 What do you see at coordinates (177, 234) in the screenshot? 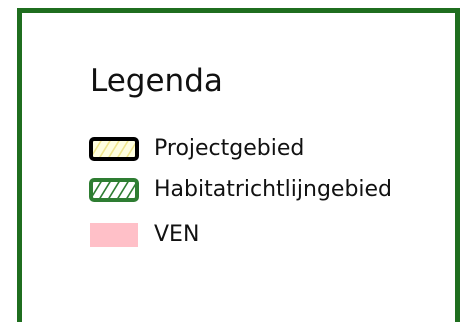
I see `legend-label-ven: VEN` at bounding box center [177, 234].